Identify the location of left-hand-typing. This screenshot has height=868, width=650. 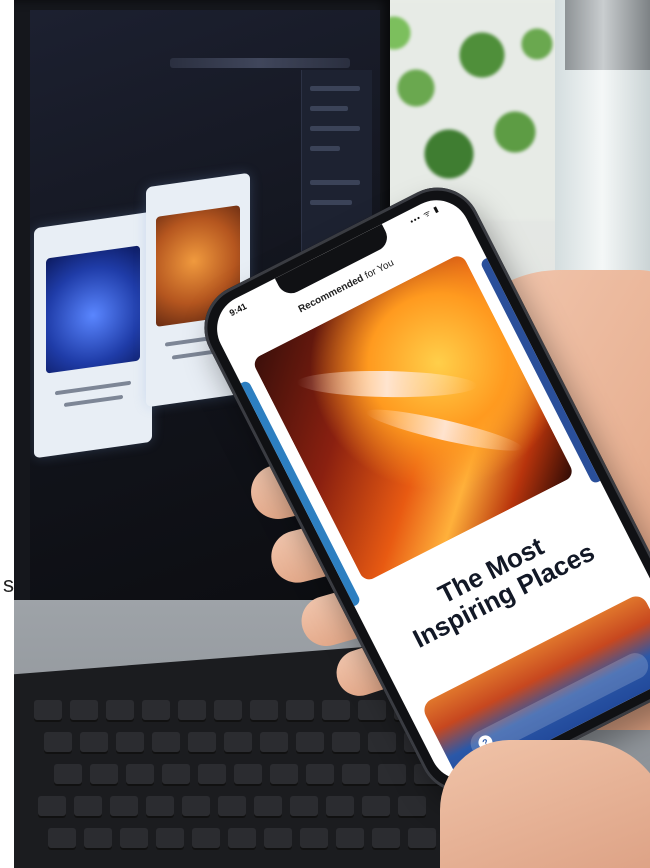
(545, 804).